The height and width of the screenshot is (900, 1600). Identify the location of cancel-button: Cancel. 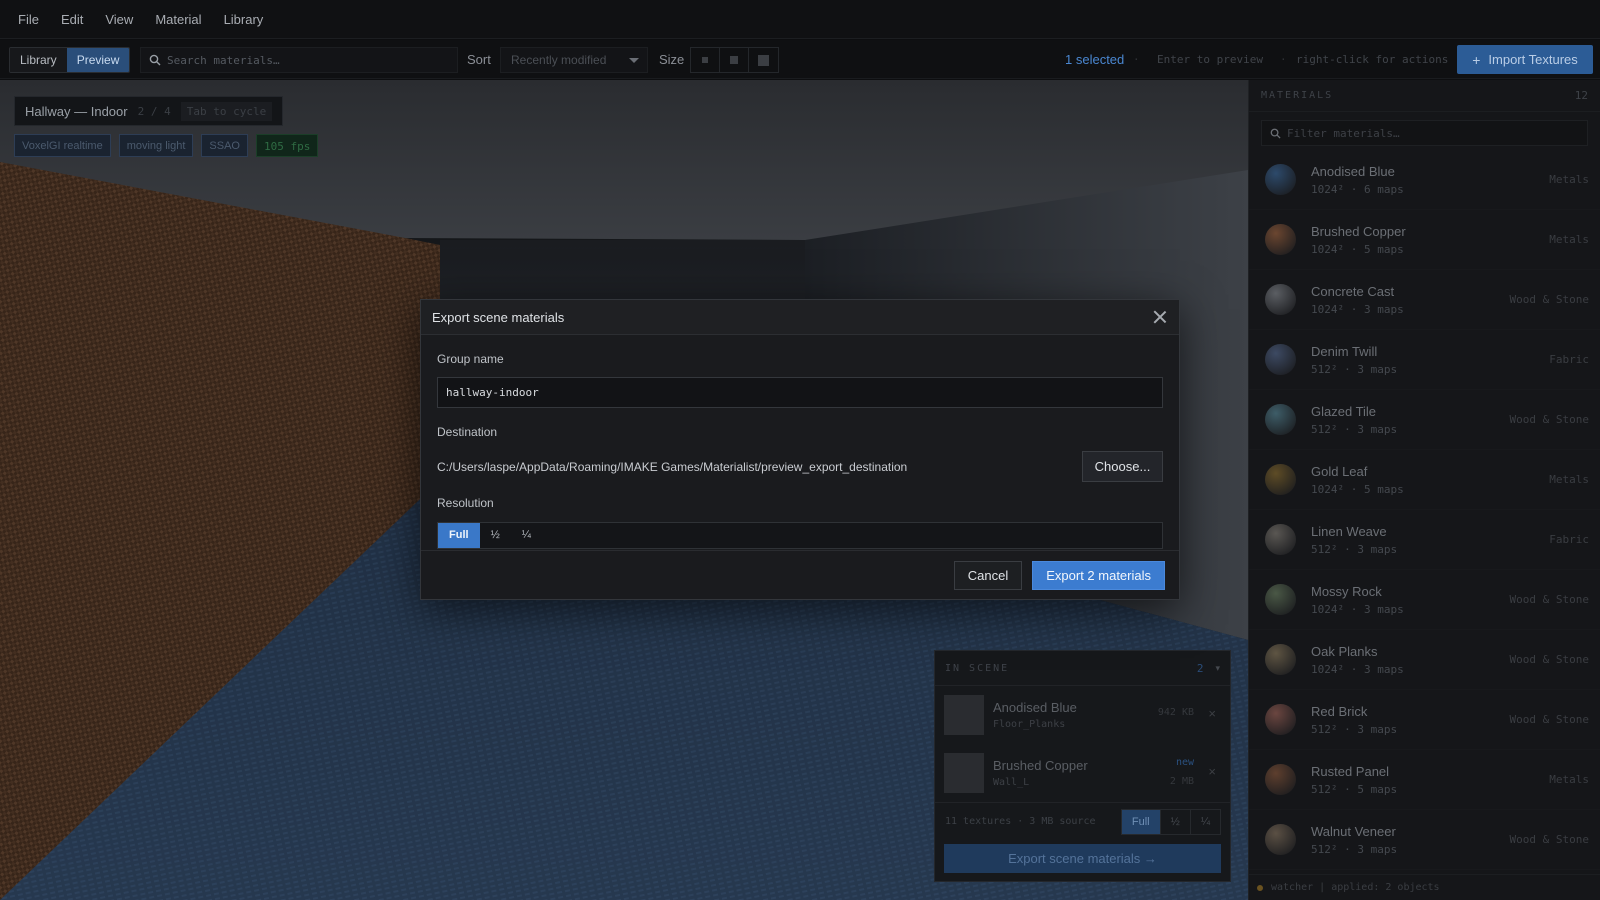
(988, 575).